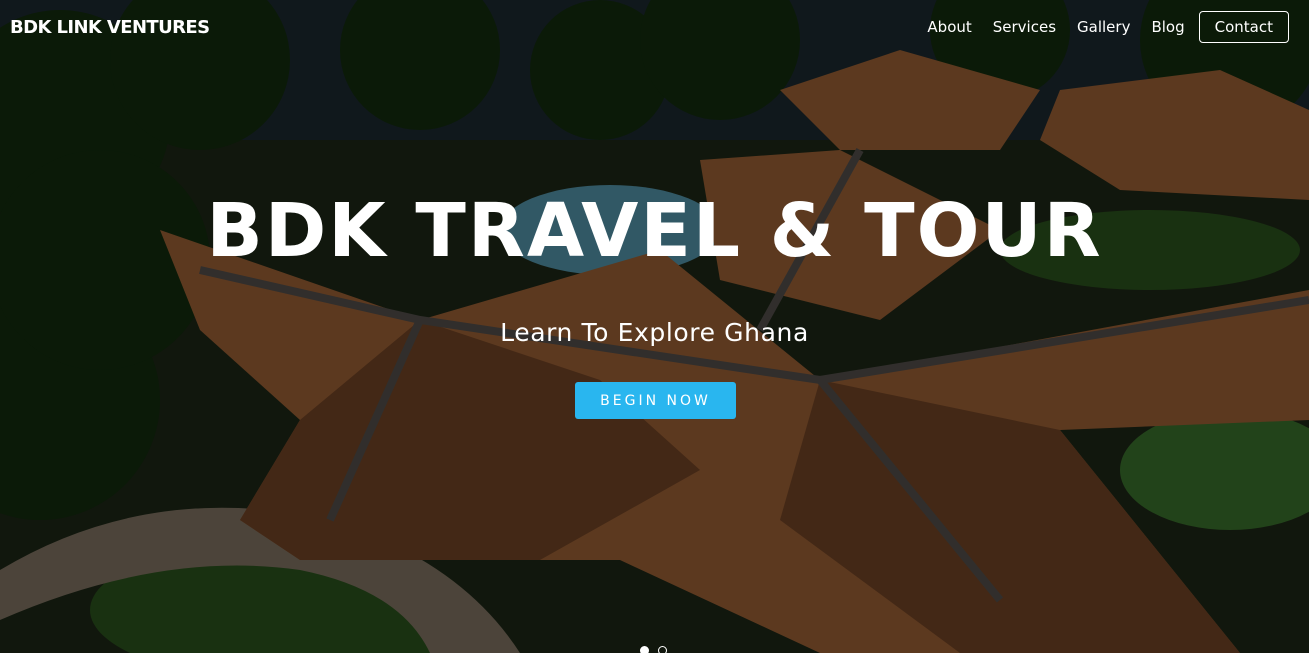 This screenshot has width=1309, height=653. What do you see at coordinates (1243, 27) in the screenshot?
I see `contact-button: Contact` at bounding box center [1243, 27].